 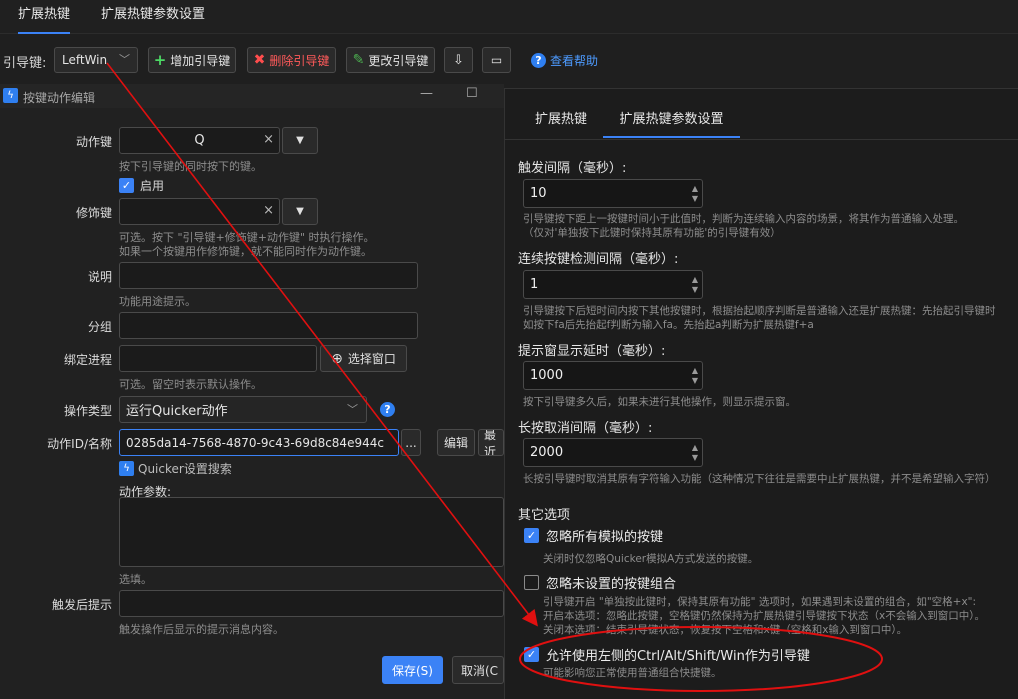 I want to click on modifier-field: ×, so click(x=199, y=211).